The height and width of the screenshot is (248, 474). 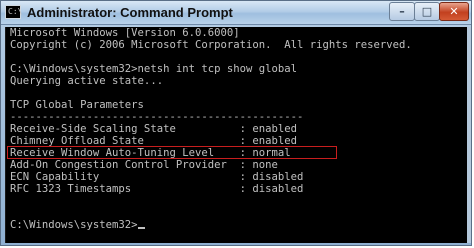 I want to click on console-prompt-line: C:\Windows\system32>, so click(x=77, y=225).